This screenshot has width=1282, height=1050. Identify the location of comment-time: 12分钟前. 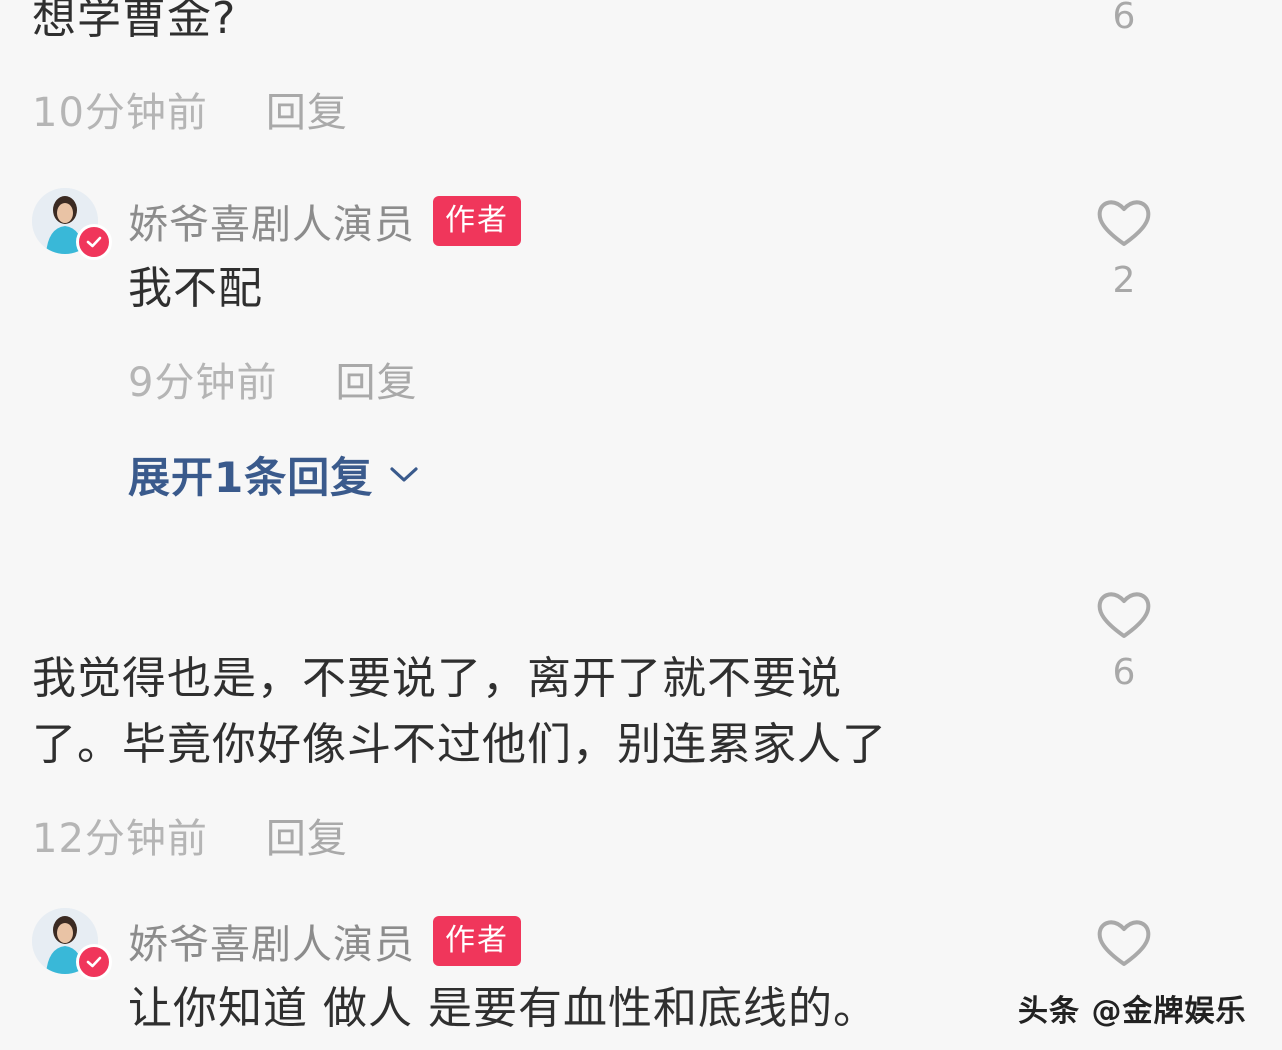
(120, 839).